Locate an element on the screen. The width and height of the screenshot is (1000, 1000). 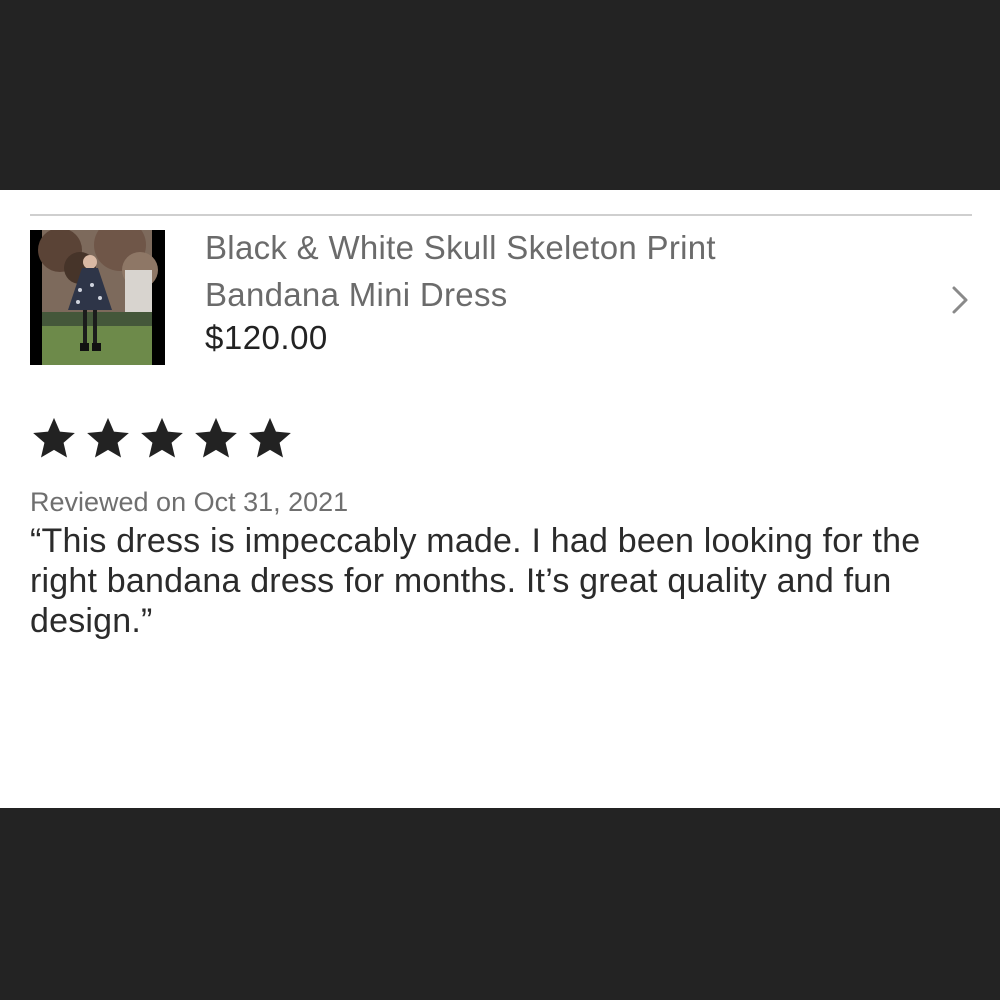
product-thumbnail is located at coordinates (97, 297).